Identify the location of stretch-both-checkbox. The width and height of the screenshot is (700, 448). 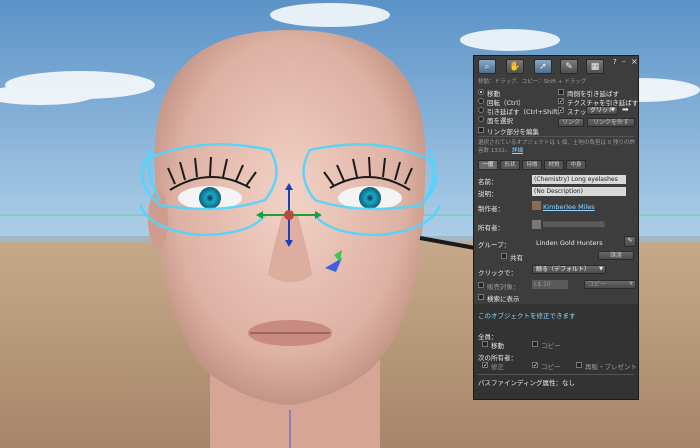
(561, 92).